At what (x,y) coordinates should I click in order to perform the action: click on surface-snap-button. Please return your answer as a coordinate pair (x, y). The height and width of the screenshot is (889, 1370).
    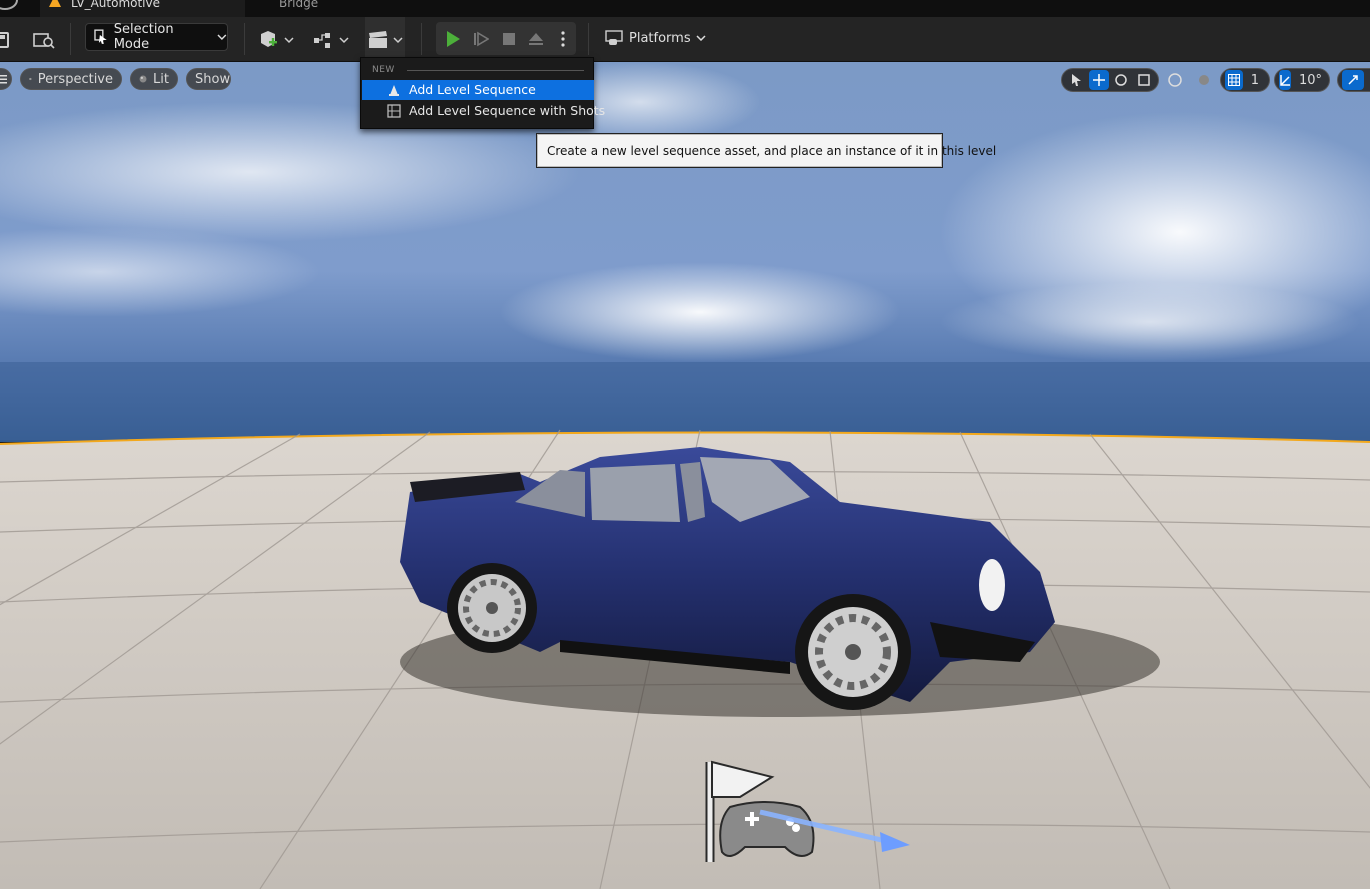
    Looking at the image, I should click on (1204, 80).